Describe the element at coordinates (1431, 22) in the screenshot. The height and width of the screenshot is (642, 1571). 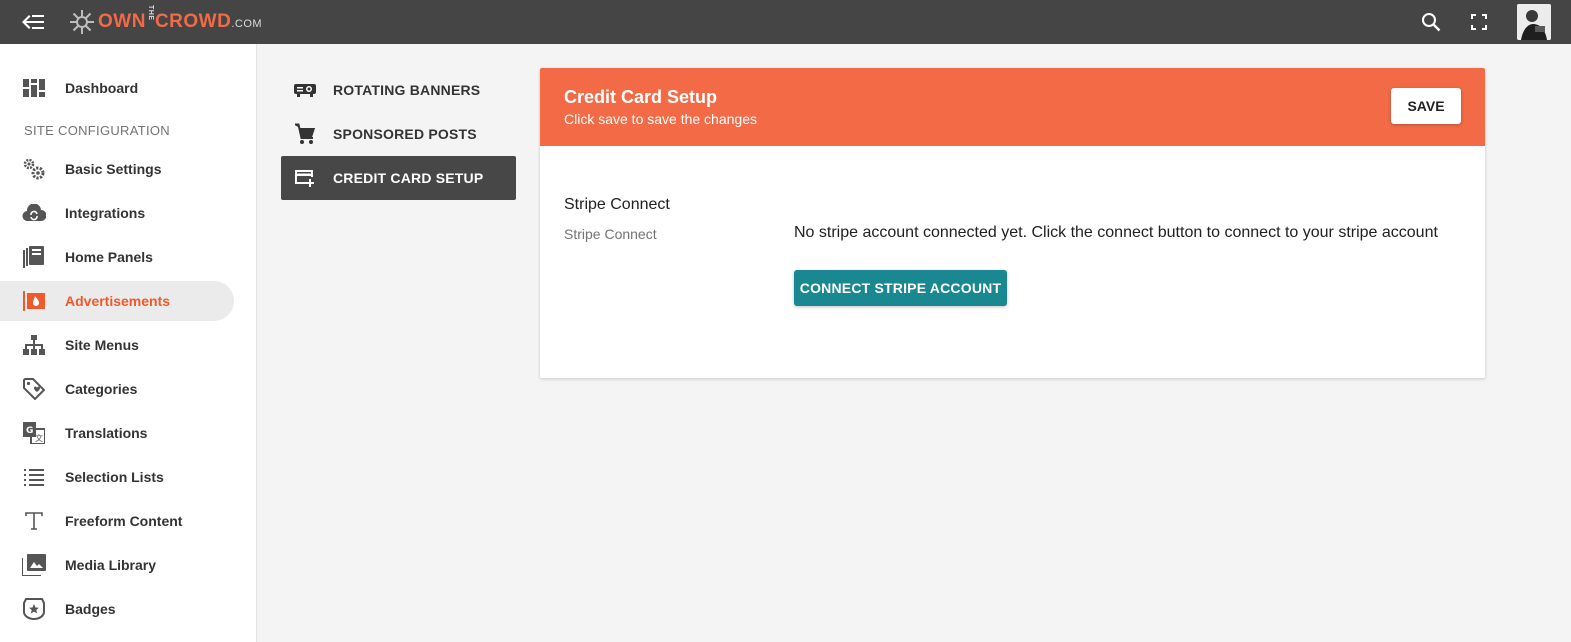
I see `search-icon` at that location.